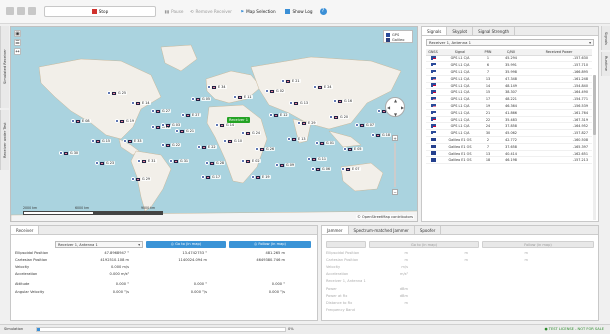 The height and width of the screenshot is (334, 610). Describe the element at coordinates (243, 97) in the screenshot. I see `satellite-marker: E 11` at that location.